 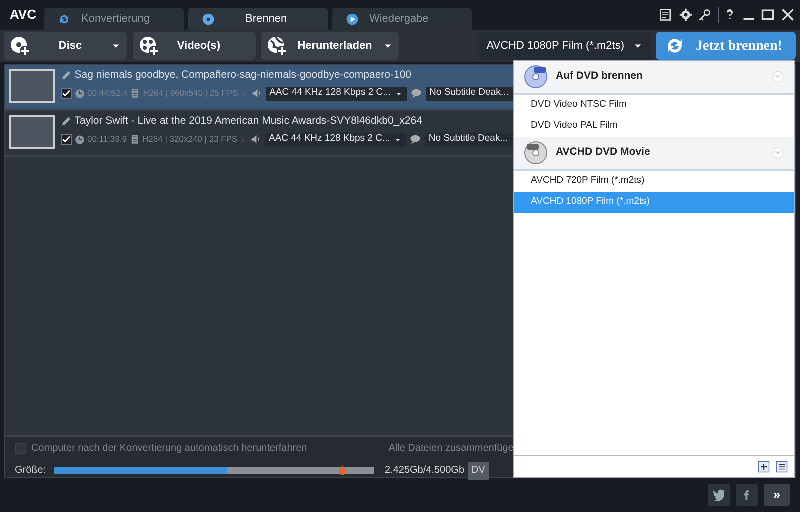 I want to click on disc-type-button: DV, so click(x=479, y=471).